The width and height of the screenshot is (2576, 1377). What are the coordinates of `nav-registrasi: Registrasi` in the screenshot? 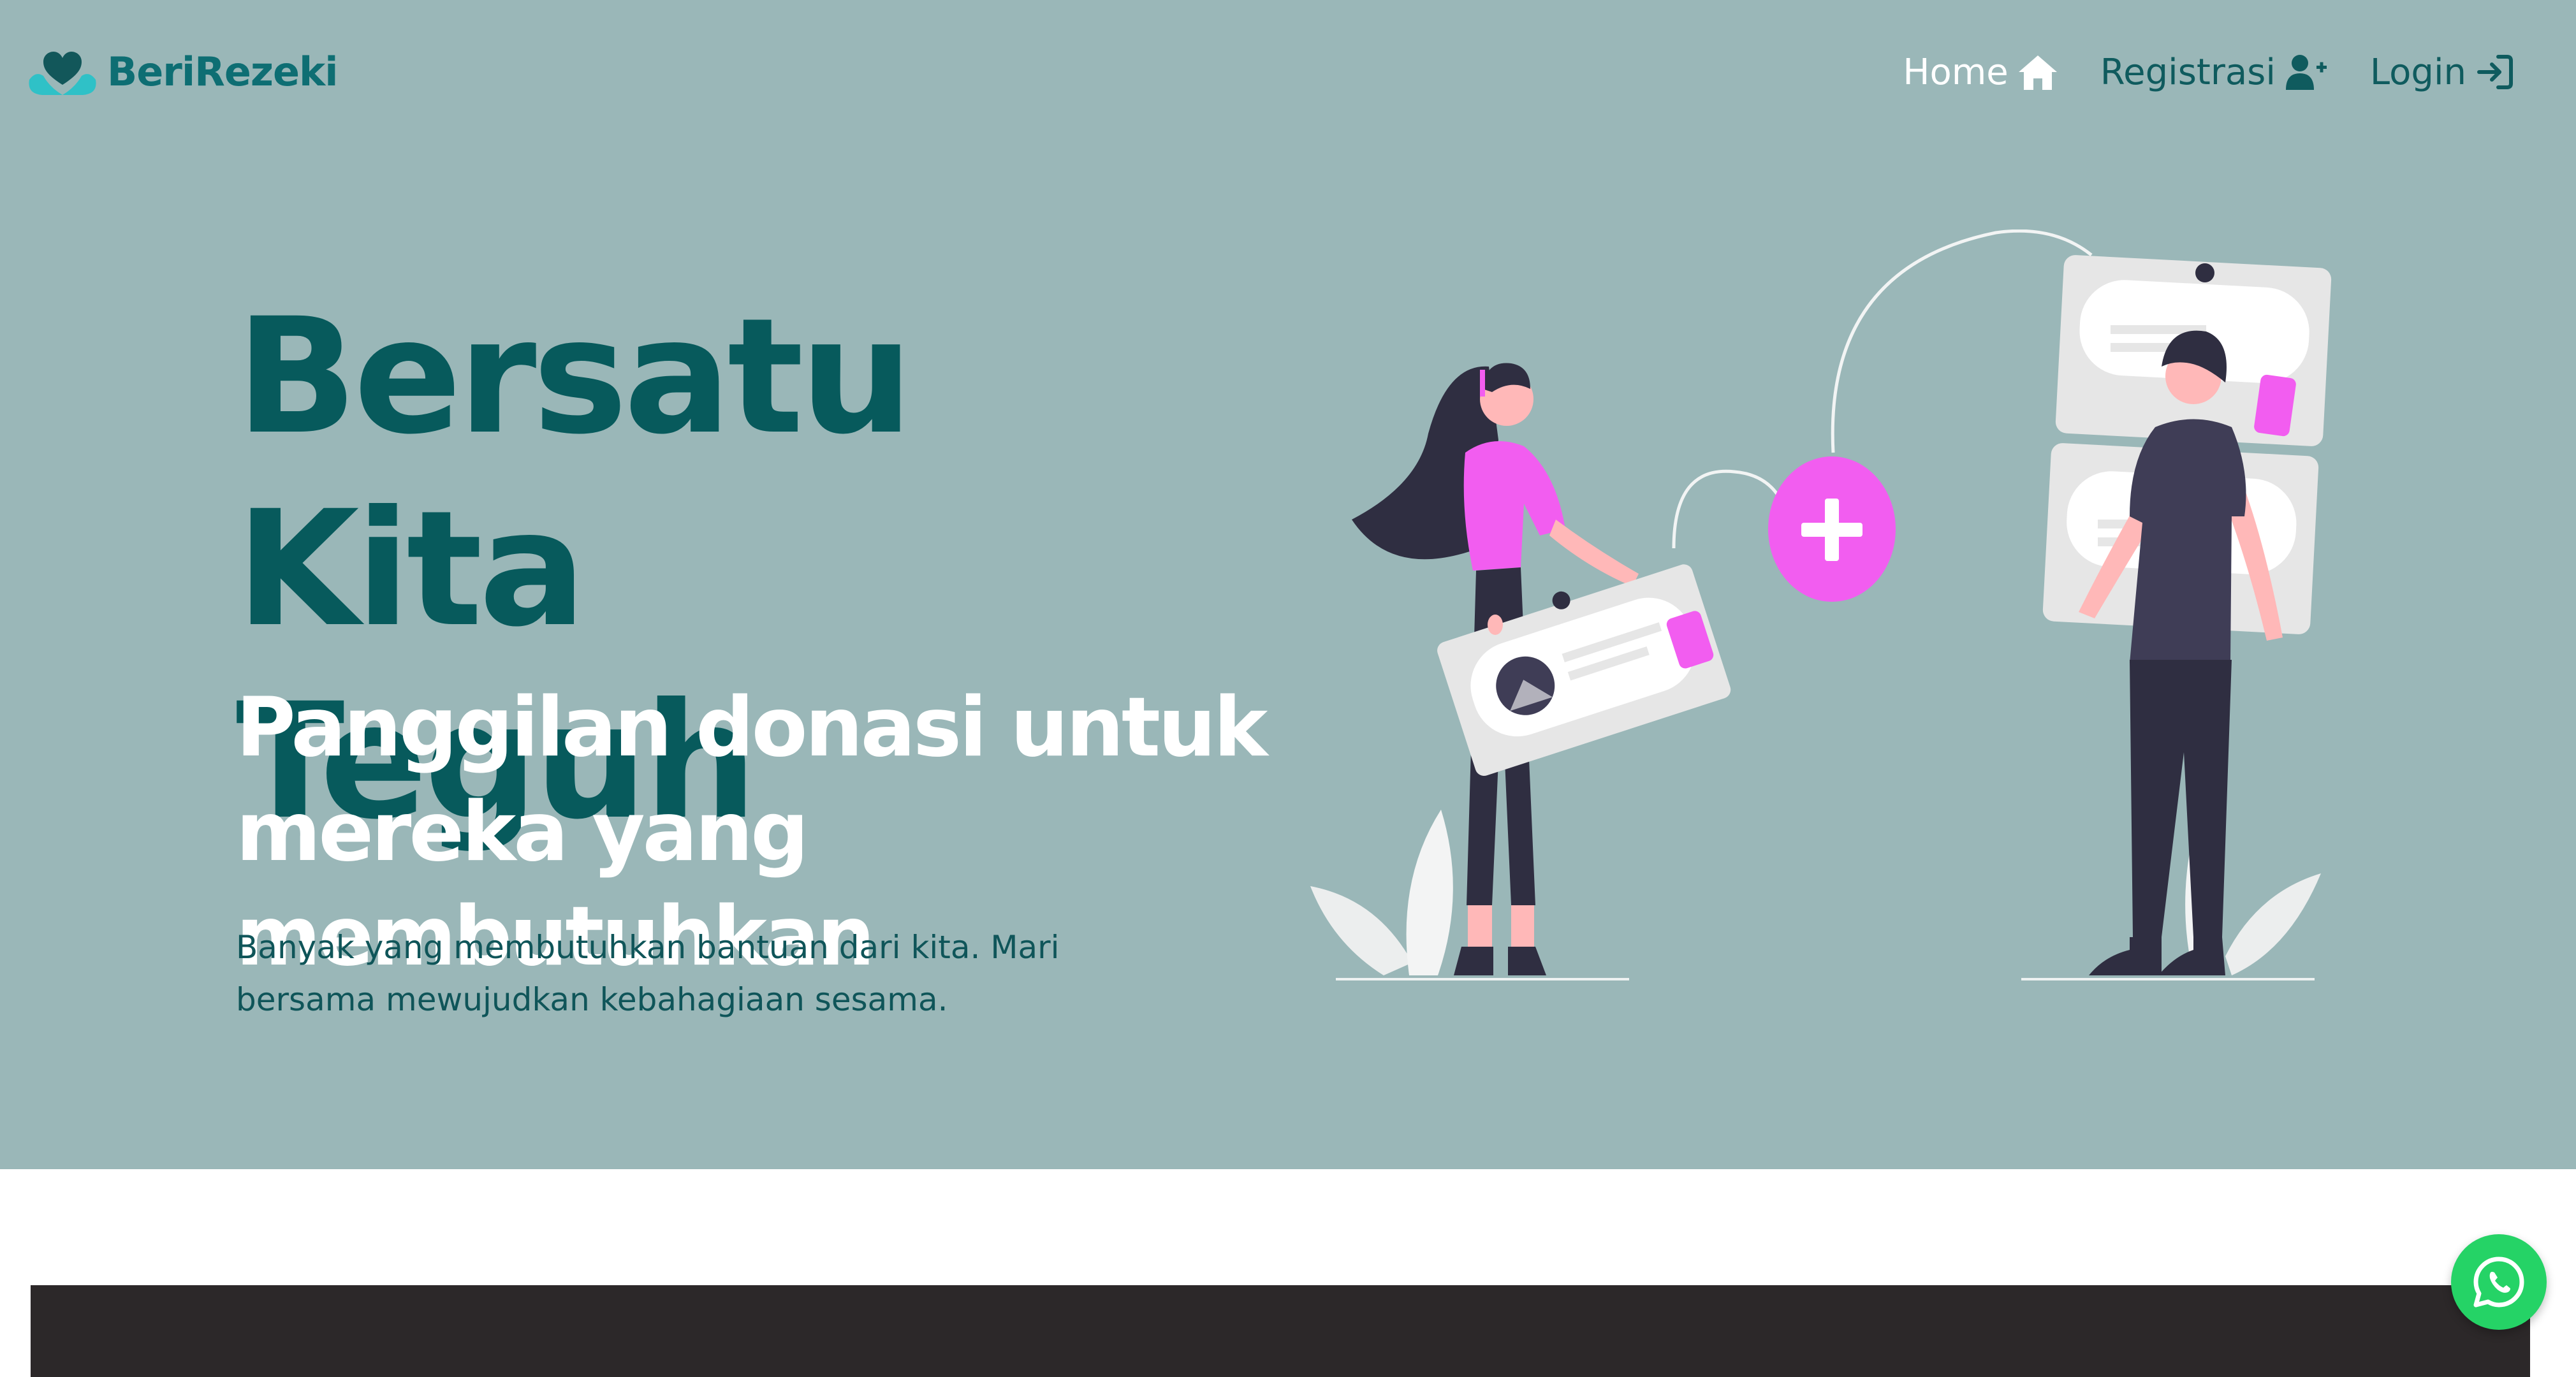 It's located at (2214, 72).